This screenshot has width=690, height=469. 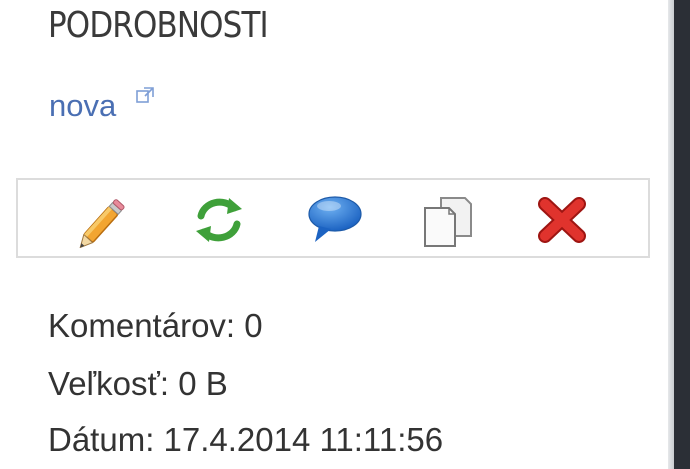 What do you see at coordinates (158, 25) in the screenshot?
I see `details-title: PODROBNOSTI` at bounding box center [158, 25].